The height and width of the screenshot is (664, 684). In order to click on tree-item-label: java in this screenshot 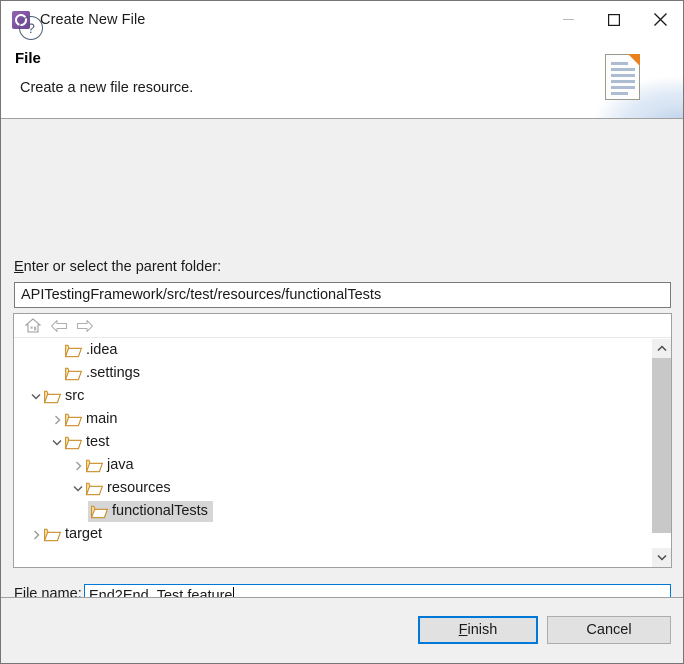, I will do `click(120, 465)`.